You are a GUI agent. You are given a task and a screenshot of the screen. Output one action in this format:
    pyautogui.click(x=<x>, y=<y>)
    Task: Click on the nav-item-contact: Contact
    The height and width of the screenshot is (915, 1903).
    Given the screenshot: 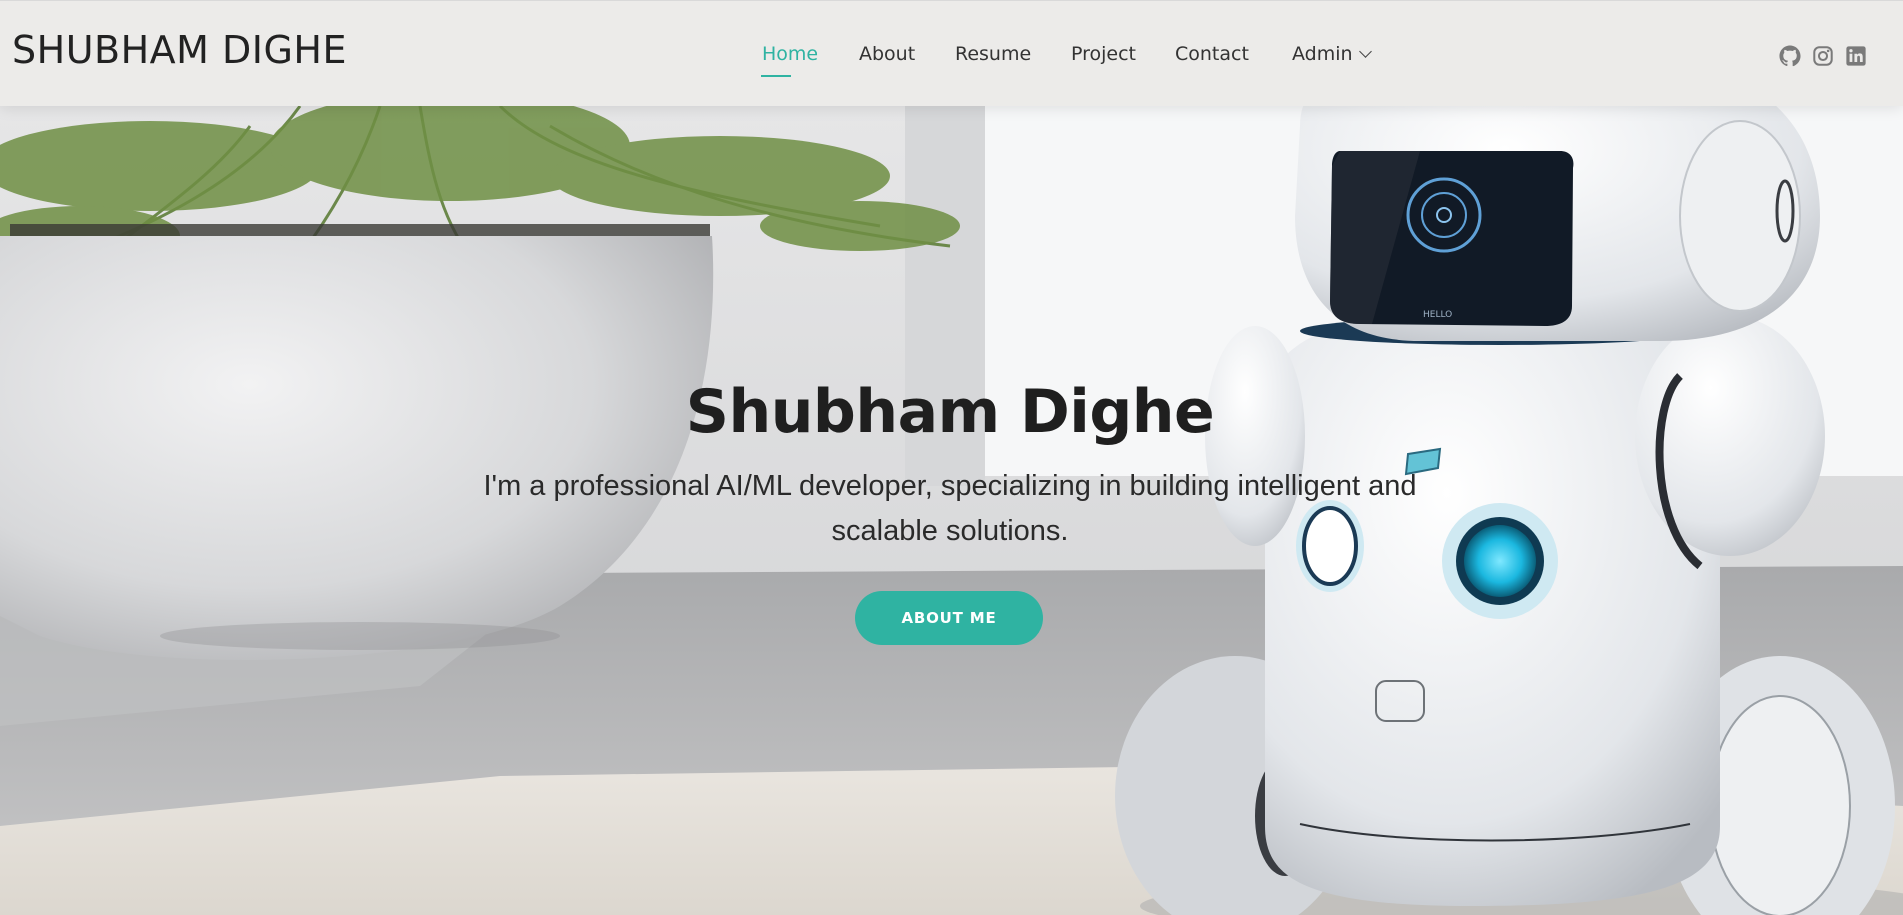 What is the action you would take?
    pyautogui.click(x=1212, y=56)
    